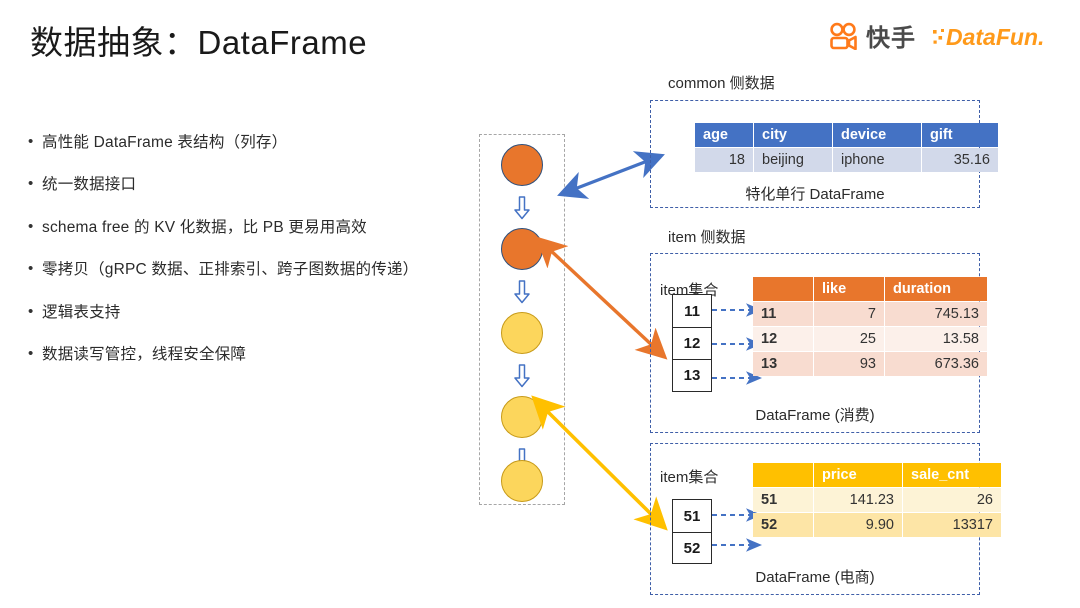  I want to click on table-cell: 93, so click(849, 364).